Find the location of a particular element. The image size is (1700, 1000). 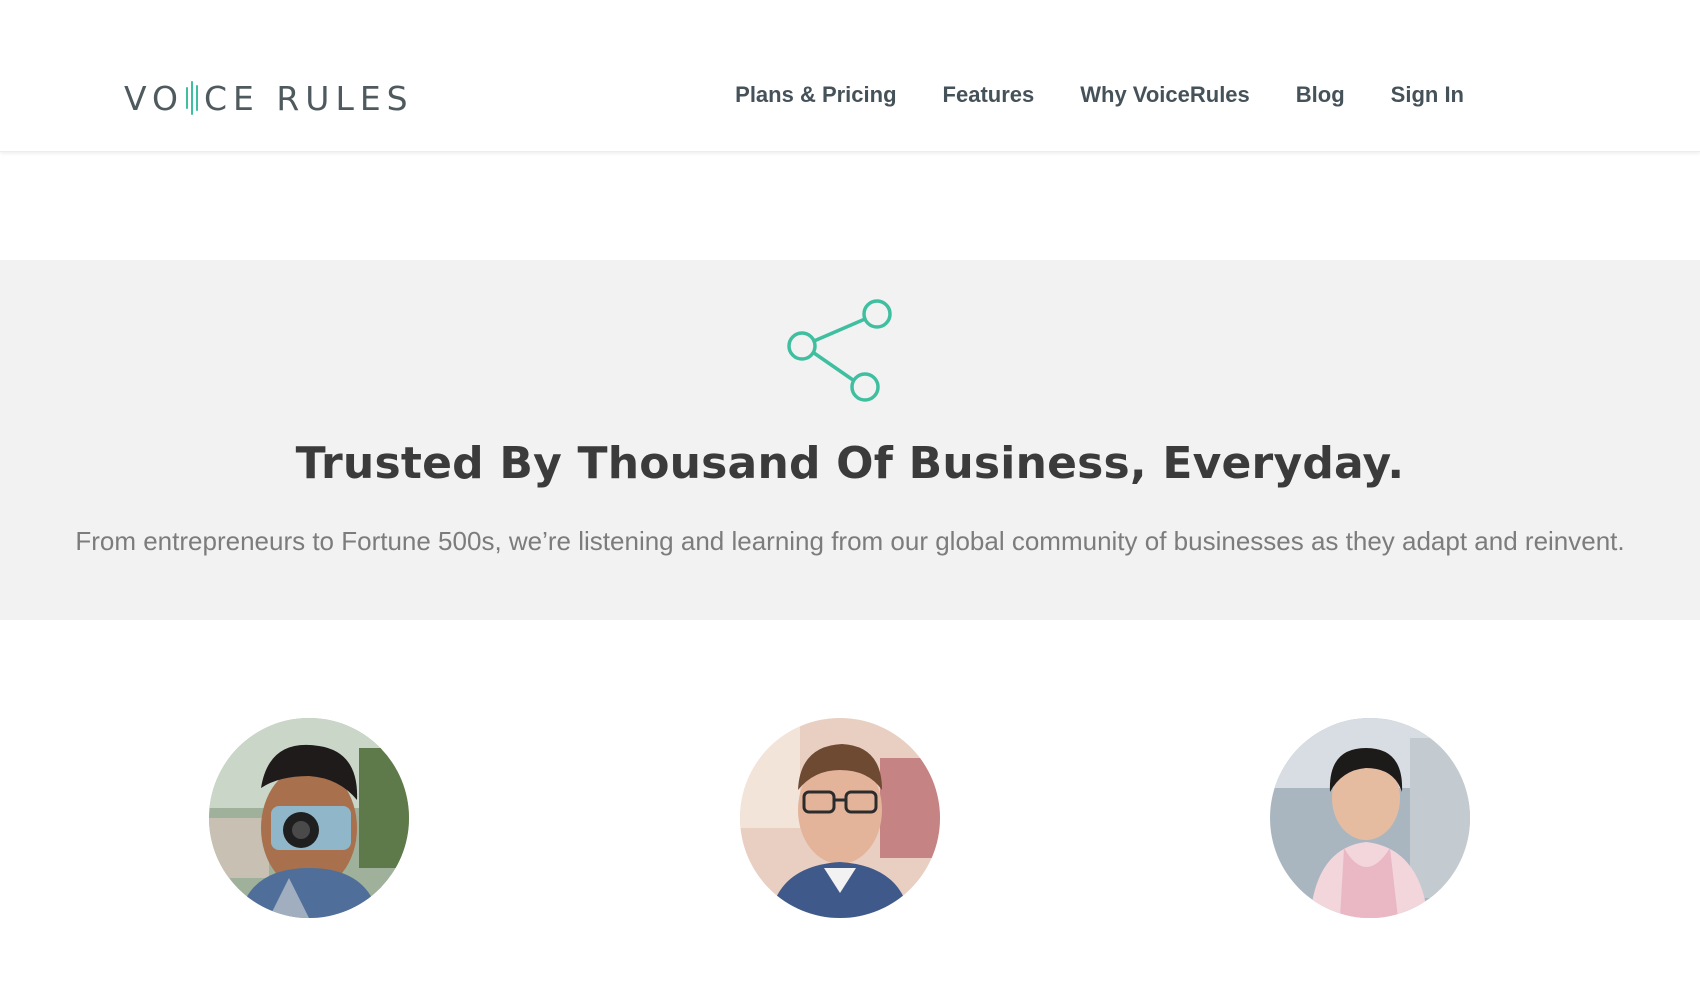

avatar-photographer is located at coordinates (309, 818).